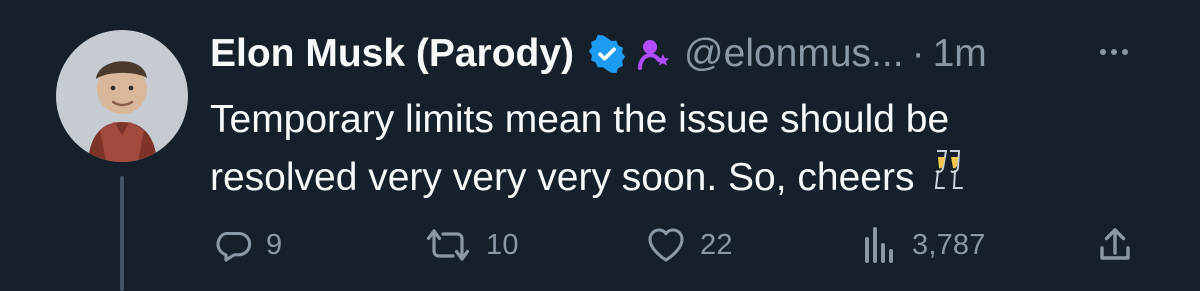 The image size is (1200, 291). Describe the element at coordinates (716, 244) in the screenshot. I see `like-count: 22` at that location.